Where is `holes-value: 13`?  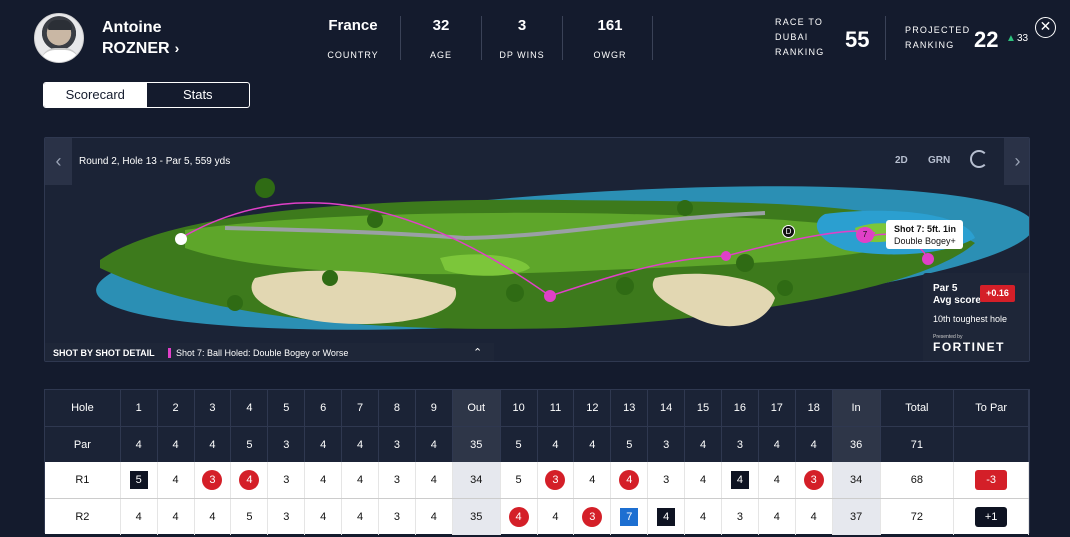
holes-value: 13 is located at coordinates (629, 408).